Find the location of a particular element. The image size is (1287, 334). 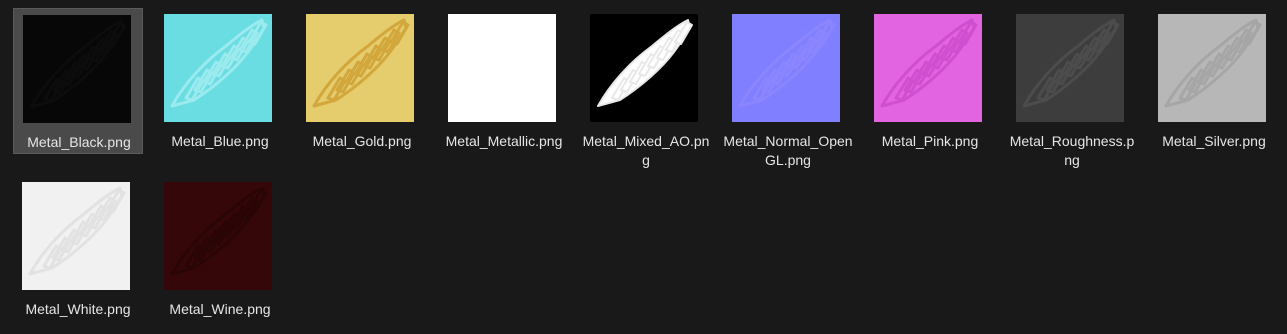

file-name-label: Metal_Blue.png is located at coordinates (220, 141).